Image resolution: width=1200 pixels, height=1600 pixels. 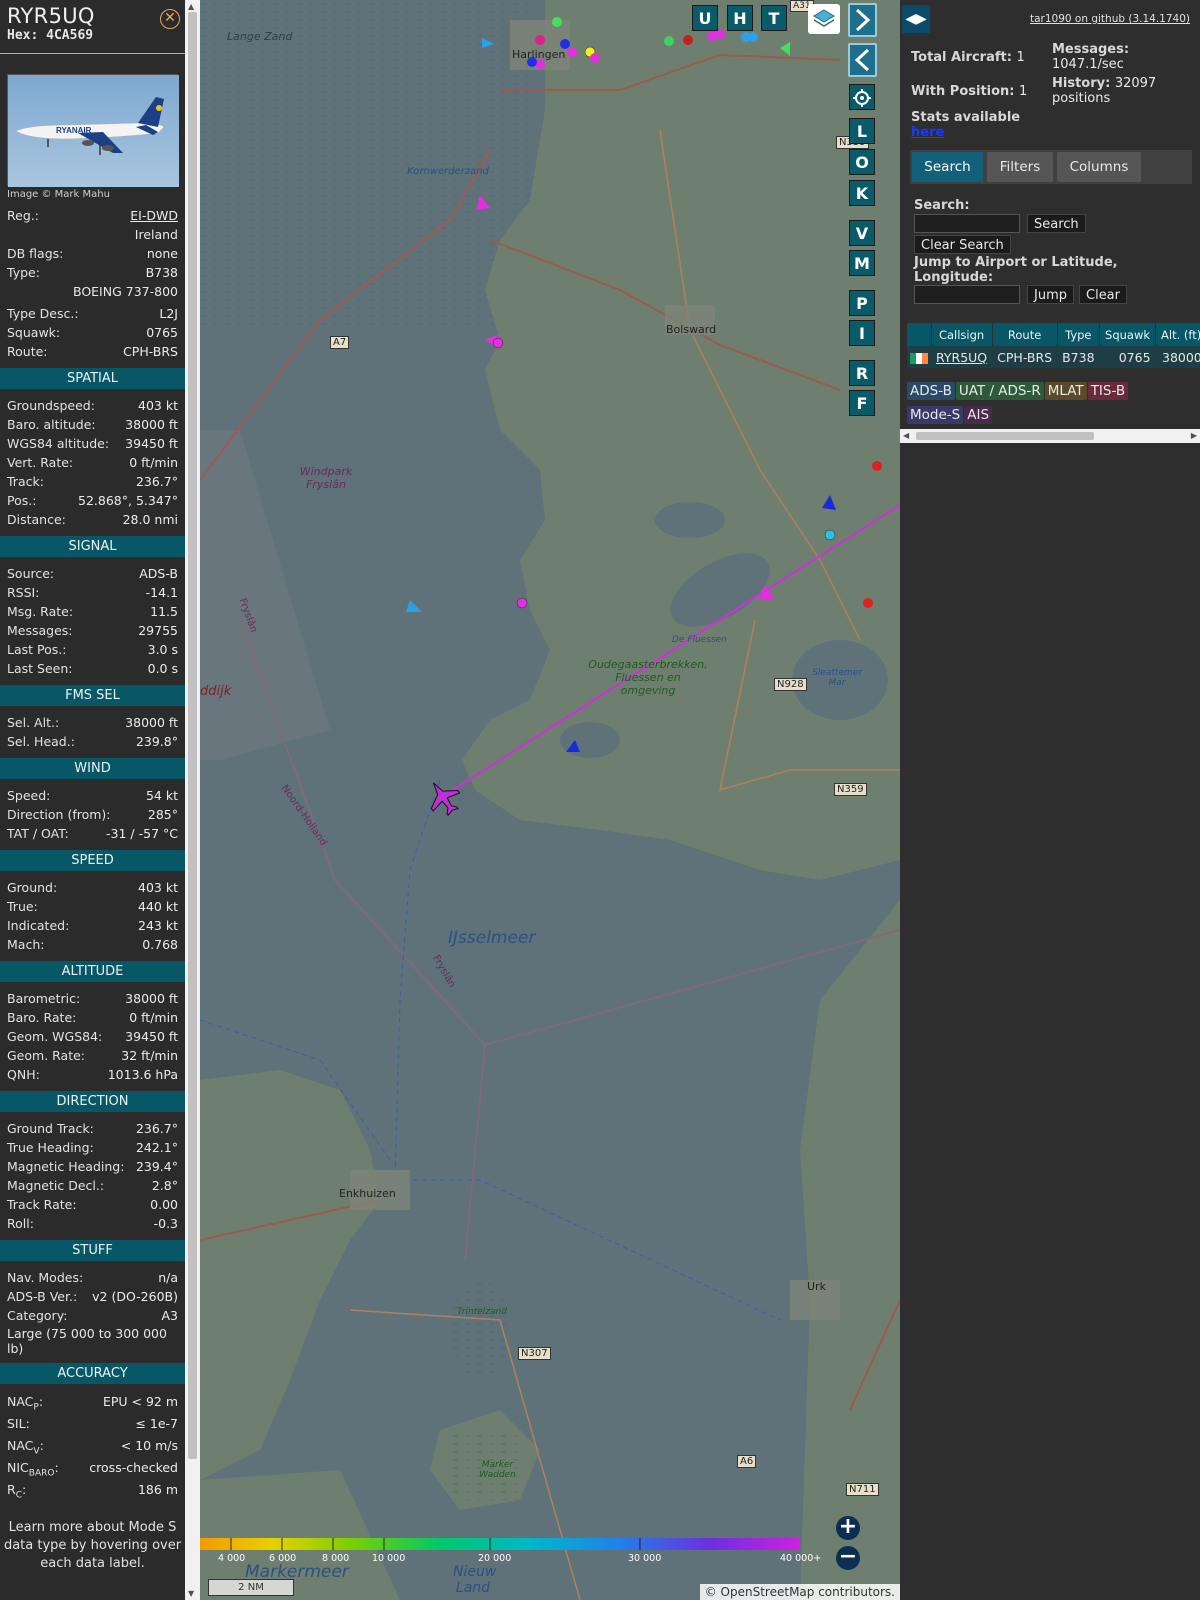 I want to click on stuff-row: Nav. Modes: n/a, so click(x=92, y=1277).